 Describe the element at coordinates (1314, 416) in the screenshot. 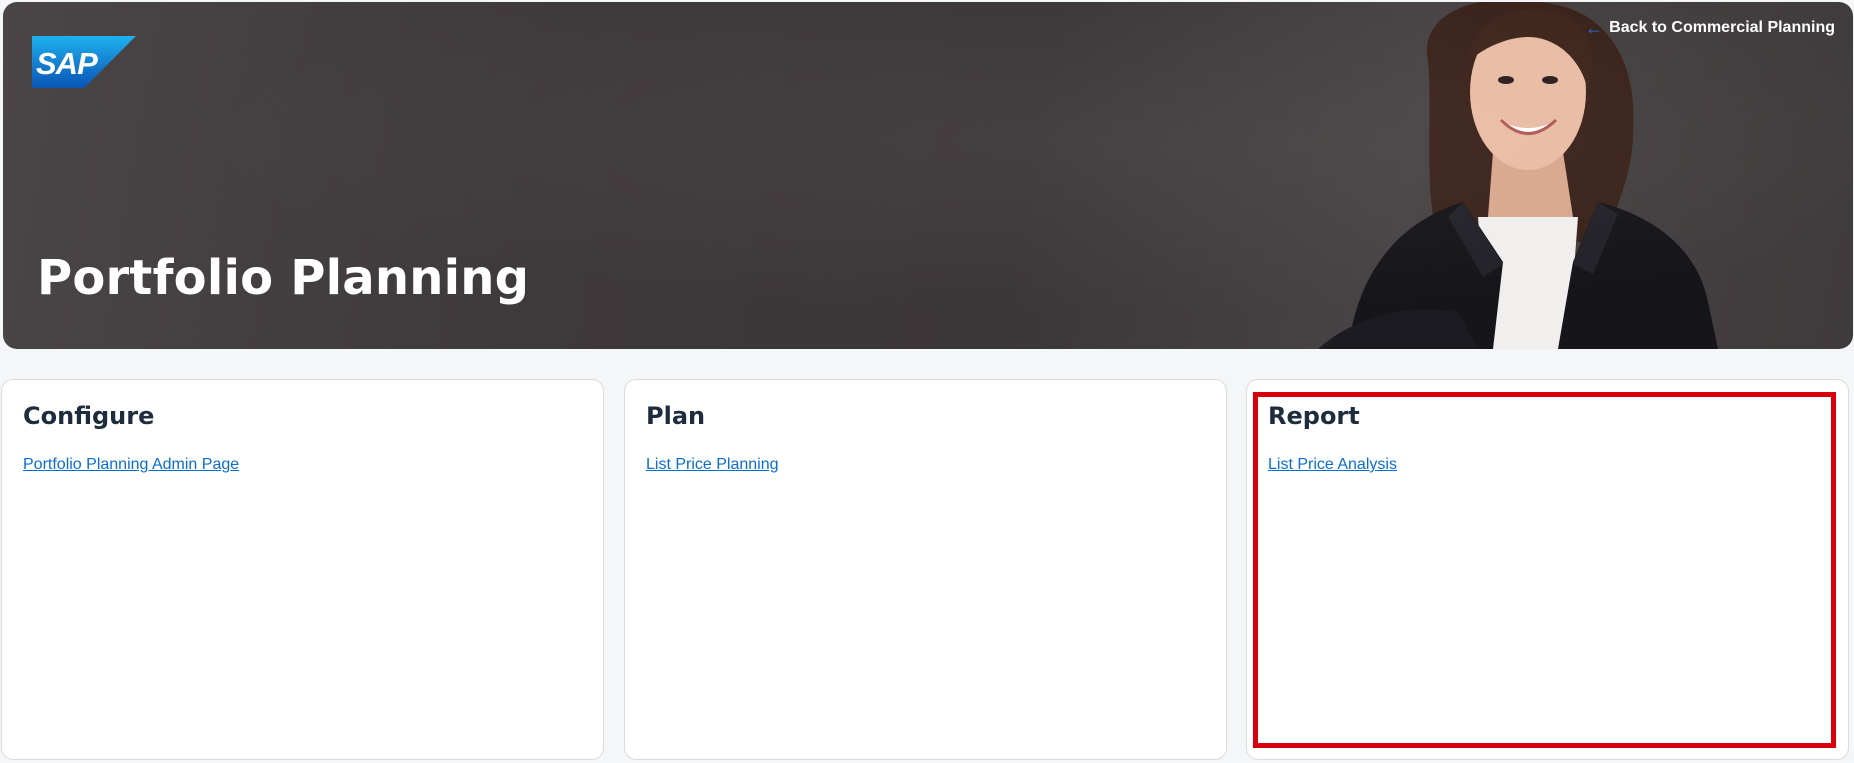

I see `card-title: Report` at that location.